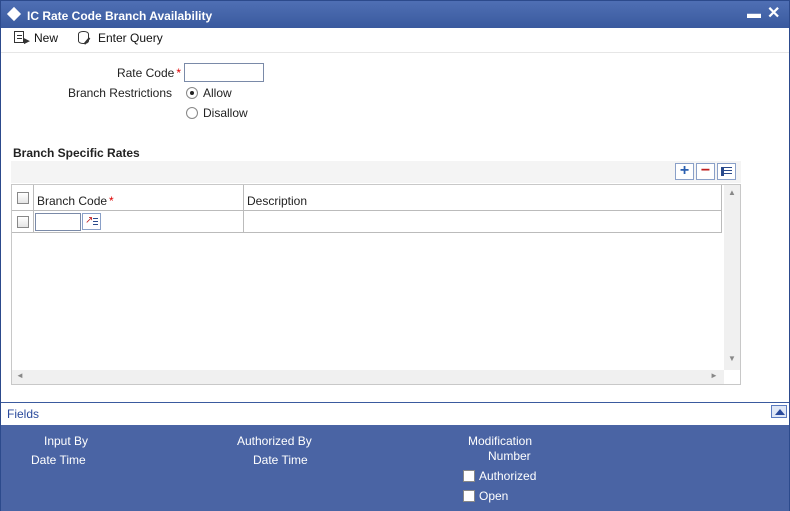 The height and width of the screenshot is (511, 790). What do you see at coordinates (14, 14) in the screenshot?
I see `app-diamond-icon` at bounding box center [14, 14].